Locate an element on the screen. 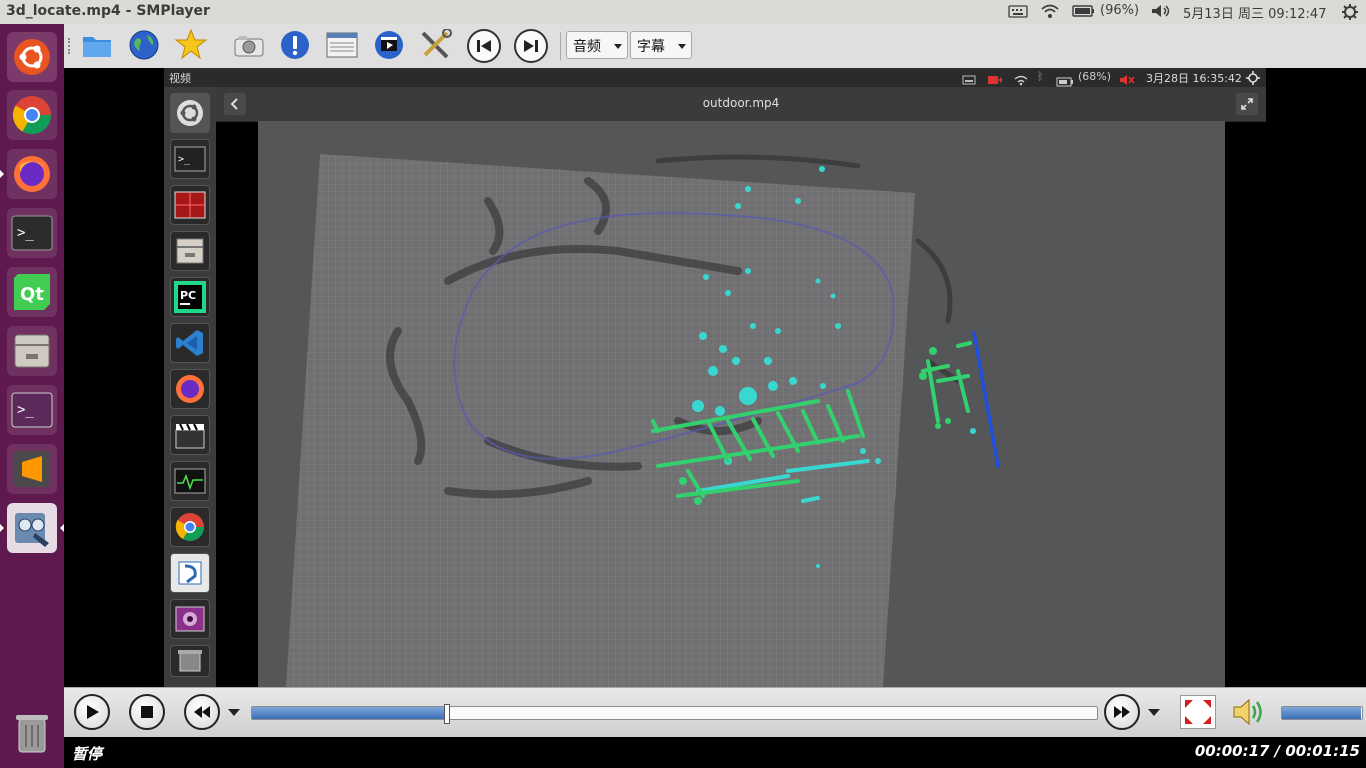  star-icon is located at coordinates (191, 44).